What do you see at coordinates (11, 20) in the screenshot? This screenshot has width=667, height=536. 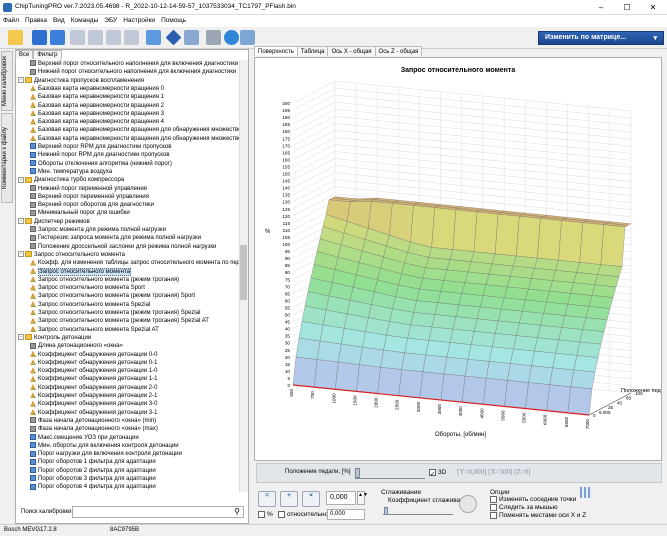 I see `menu-file: Файл` at bounding box center [11, 20].